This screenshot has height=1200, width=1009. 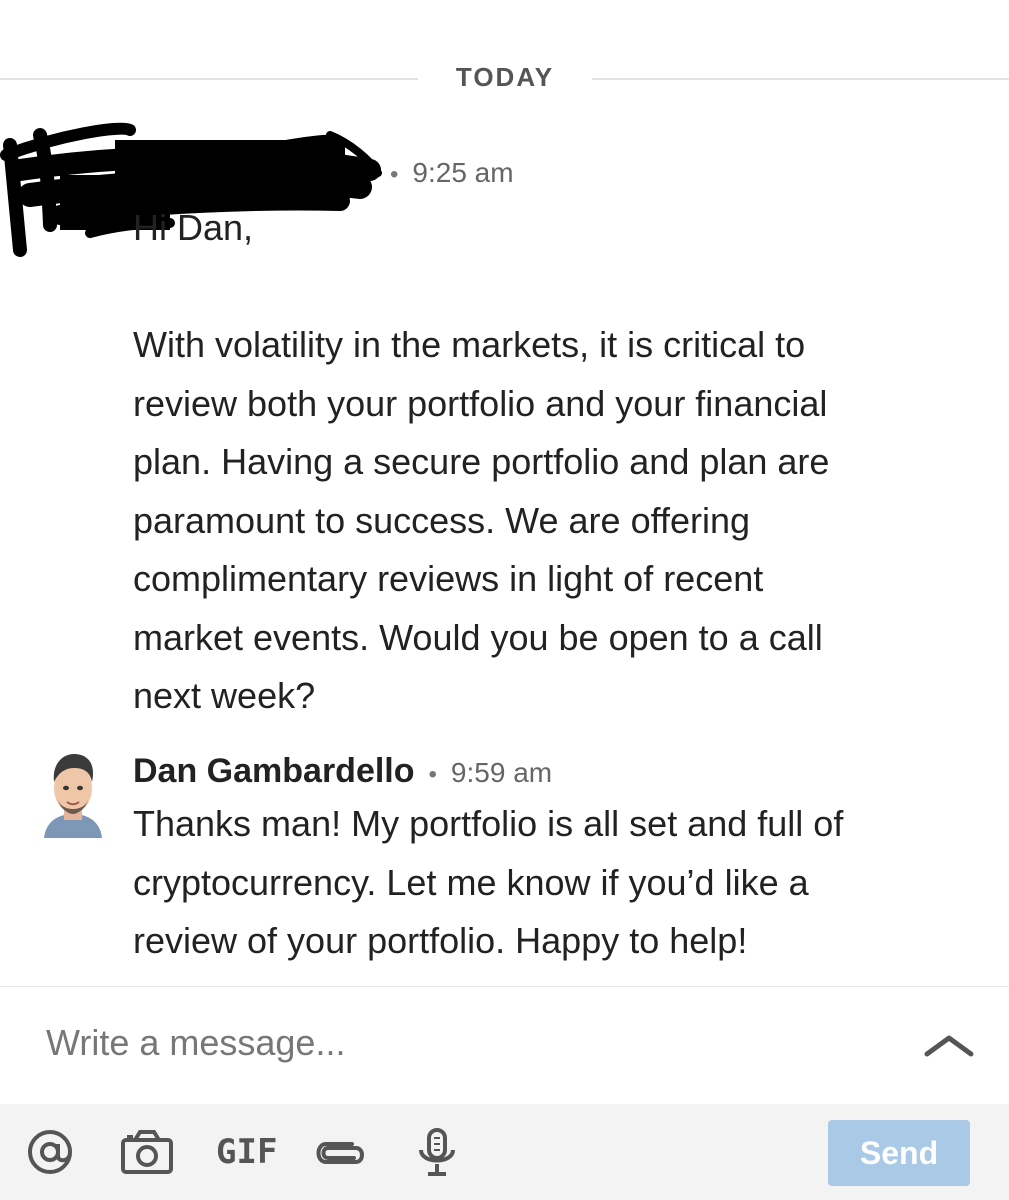 What do you see at coordinates (209, 79) in the screenshot?
I see `divider-line-left` at bounding box center [209, 79].